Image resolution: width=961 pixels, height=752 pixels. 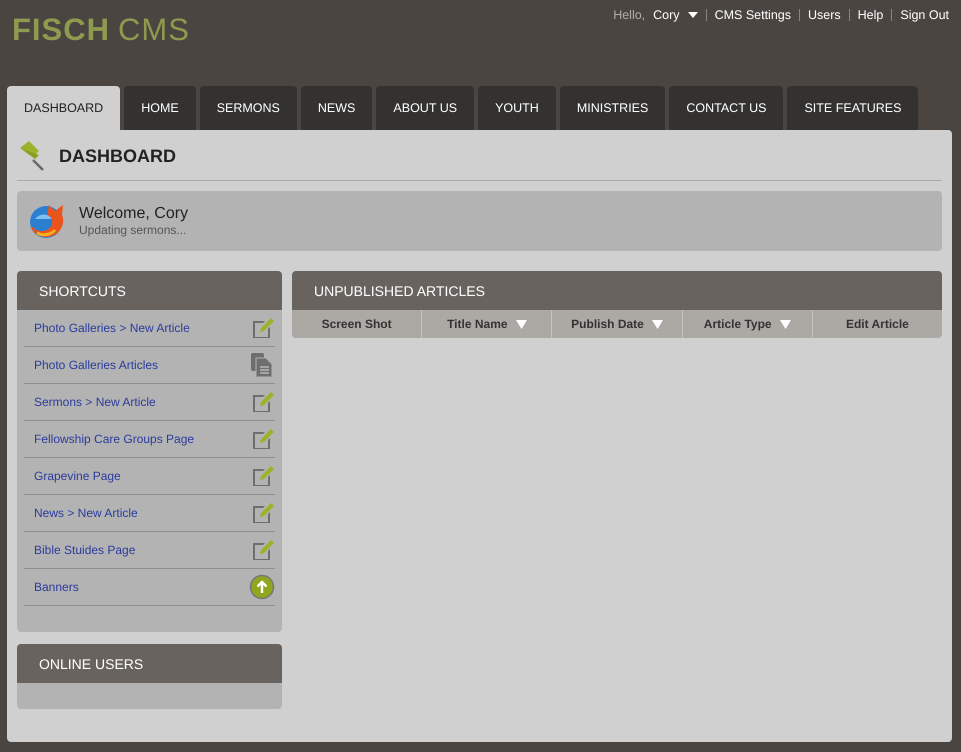 What do you see at coordinates (425, 108) in the screenshot?
I see `nav-tab: ABOUT US` at bounding box center [425, 108].